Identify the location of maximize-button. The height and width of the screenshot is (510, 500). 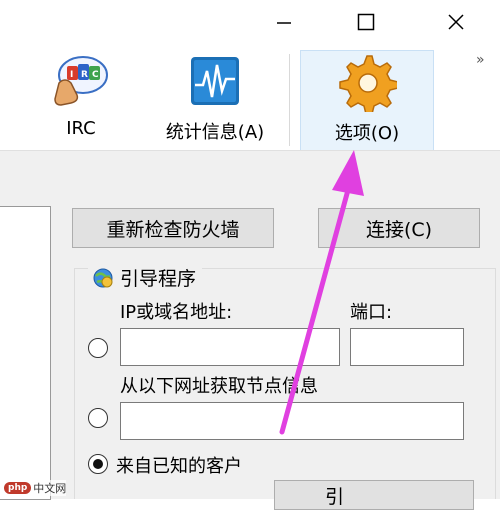
(366, 22).